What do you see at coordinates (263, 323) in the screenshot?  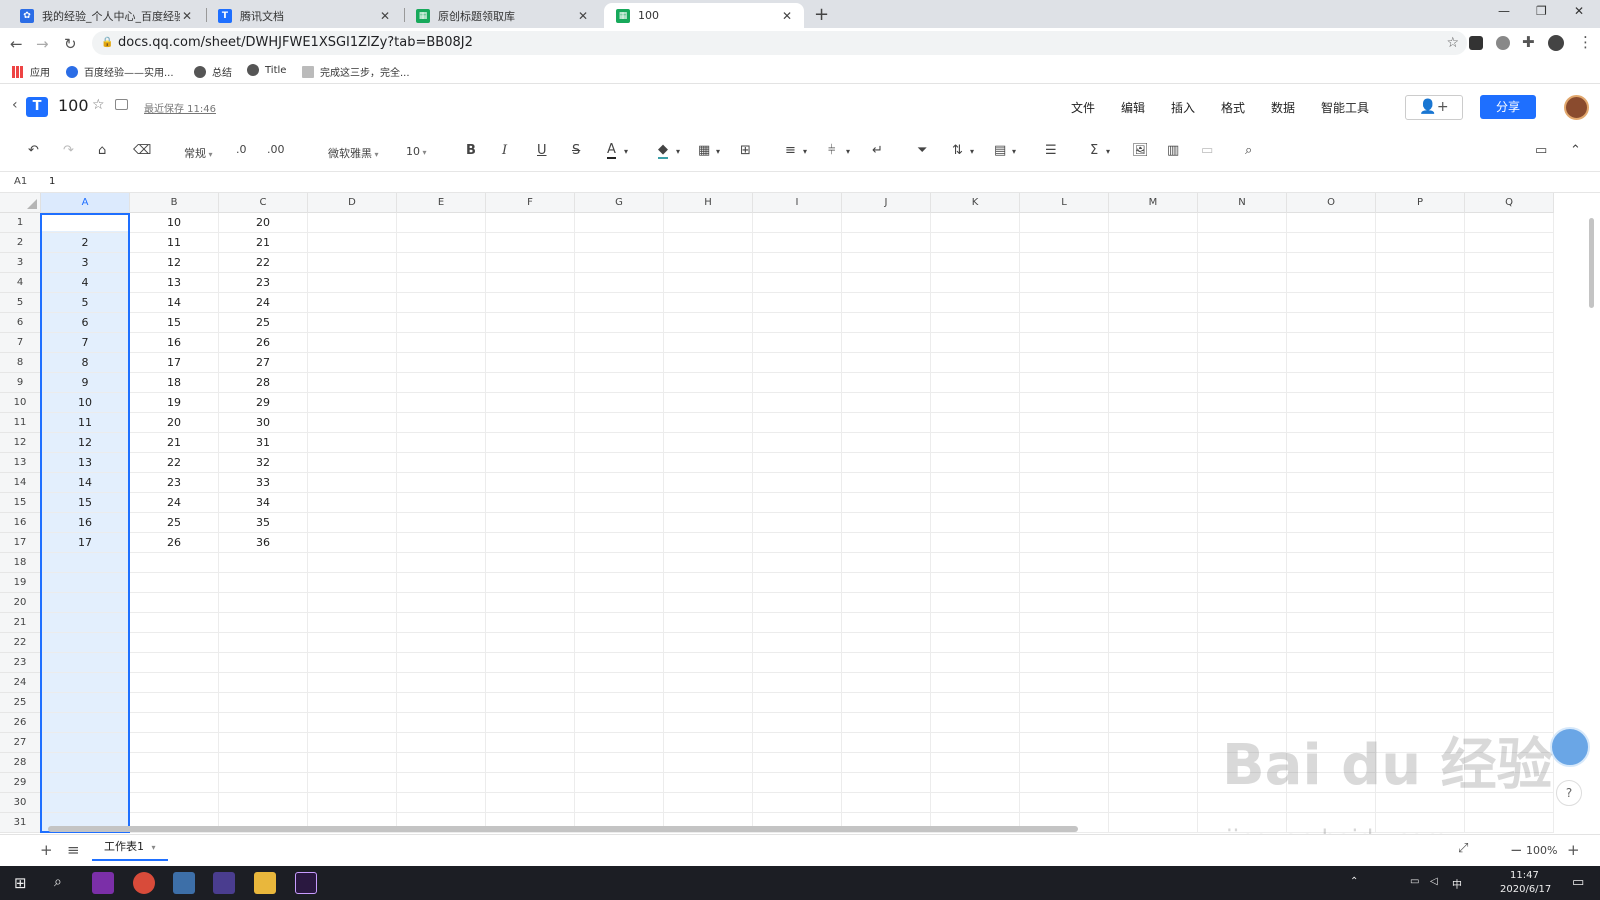 I see `cell: 25` at bounding box center [263, 323].